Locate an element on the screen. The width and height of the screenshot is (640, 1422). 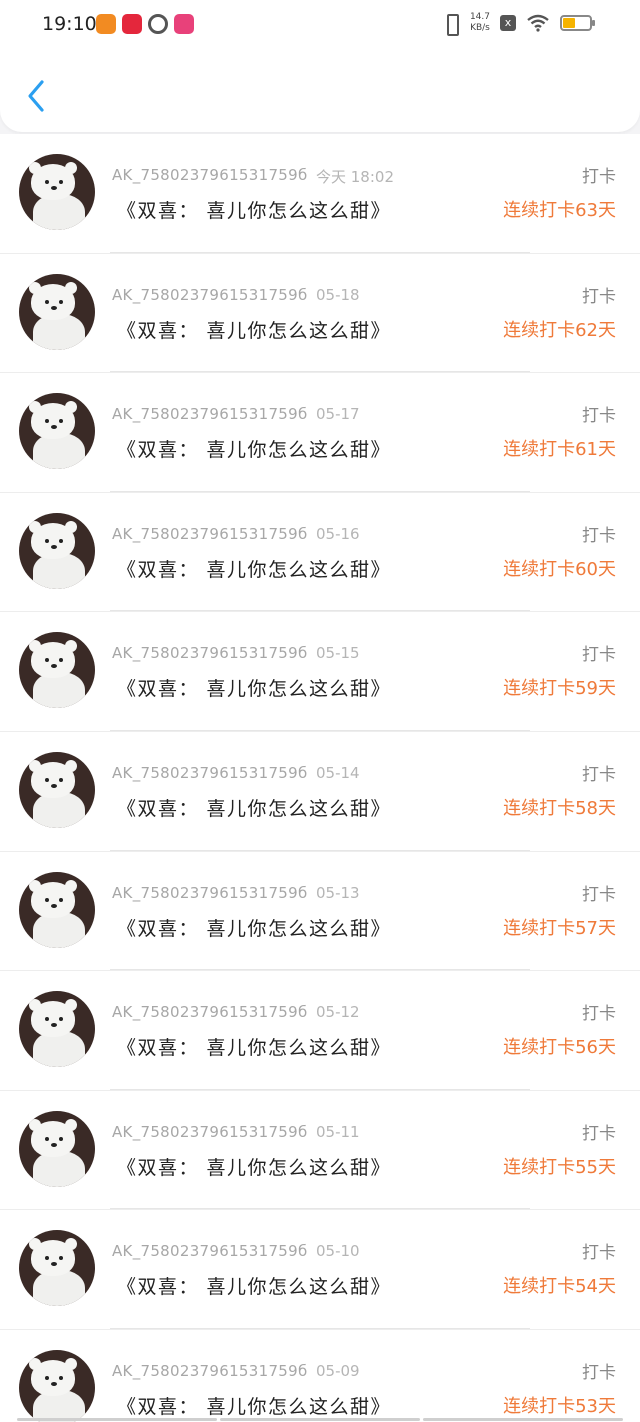
chevron-left-icon is located at coordinates (36, 96).